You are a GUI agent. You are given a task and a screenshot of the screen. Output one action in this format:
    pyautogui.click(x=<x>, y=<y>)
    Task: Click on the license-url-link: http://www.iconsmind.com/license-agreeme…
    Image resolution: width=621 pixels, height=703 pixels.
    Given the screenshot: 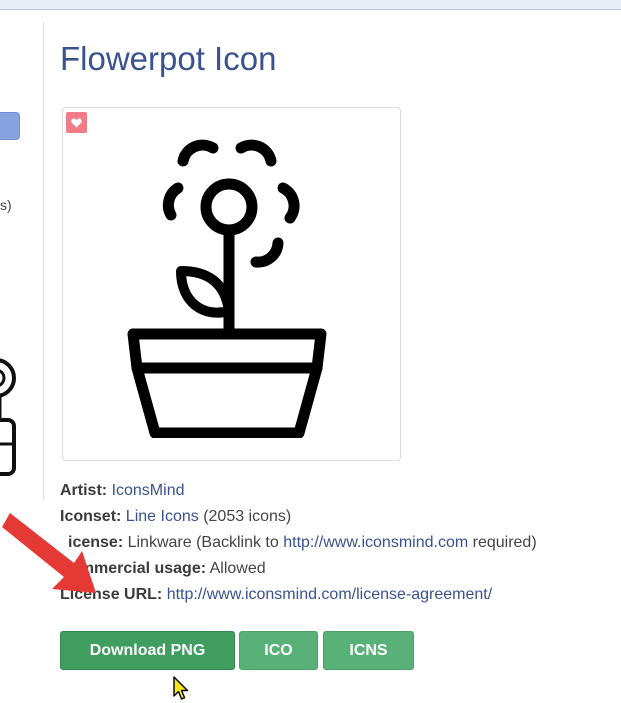 What is the action you would take?
    pyautogui.click(x=329, y=594)
    